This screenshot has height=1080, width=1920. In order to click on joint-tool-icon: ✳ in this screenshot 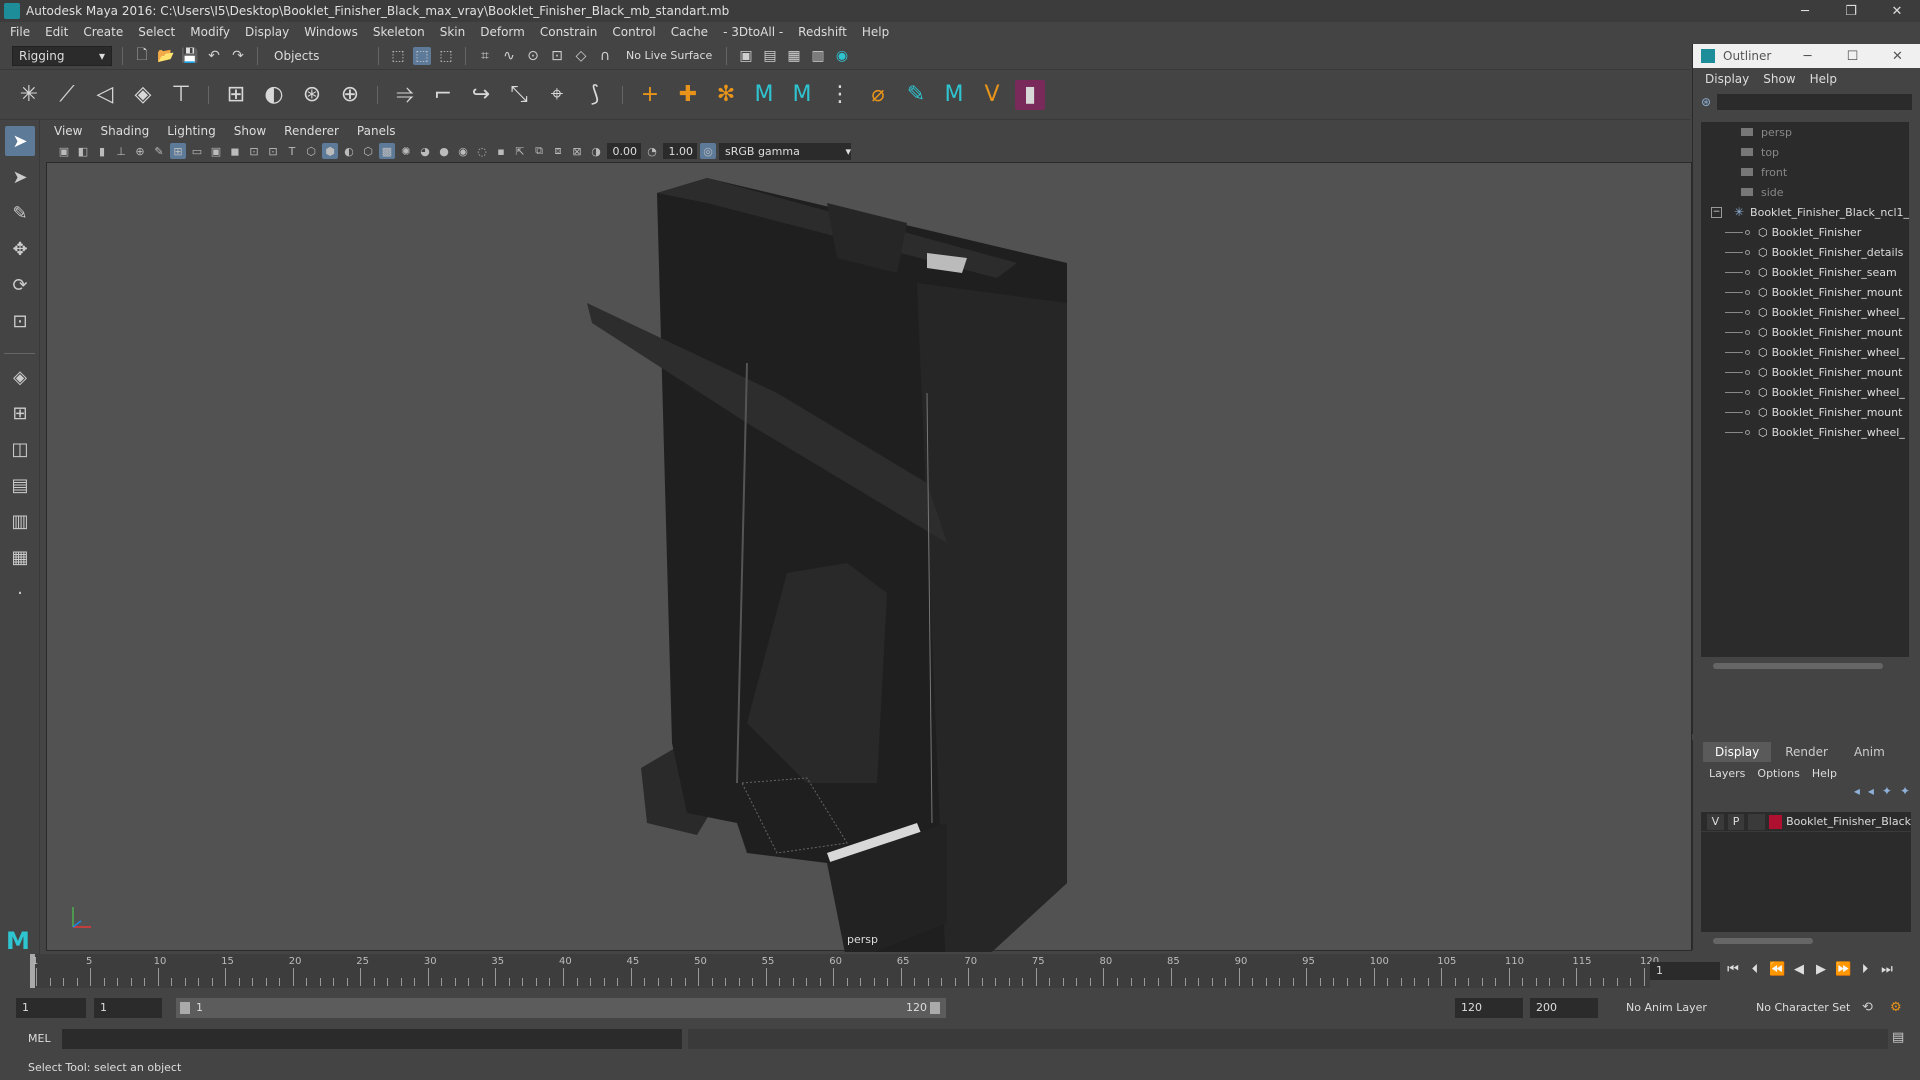, I will do `click(29, 95)`.